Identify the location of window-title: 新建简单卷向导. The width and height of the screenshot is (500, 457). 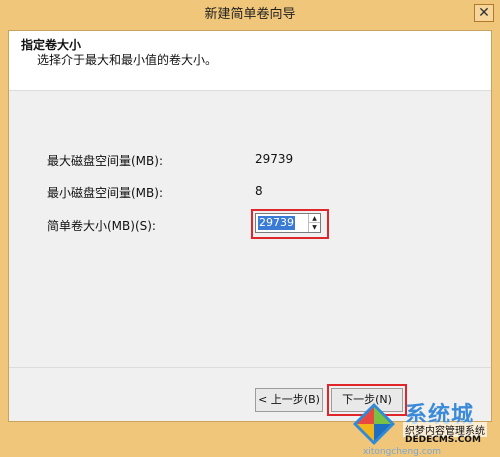
(250, 14).